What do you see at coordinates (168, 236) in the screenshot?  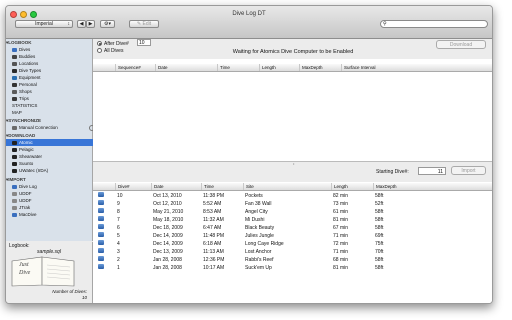 I see `date-cell: Dec 14, 2009` at bounding box center [168, 236].